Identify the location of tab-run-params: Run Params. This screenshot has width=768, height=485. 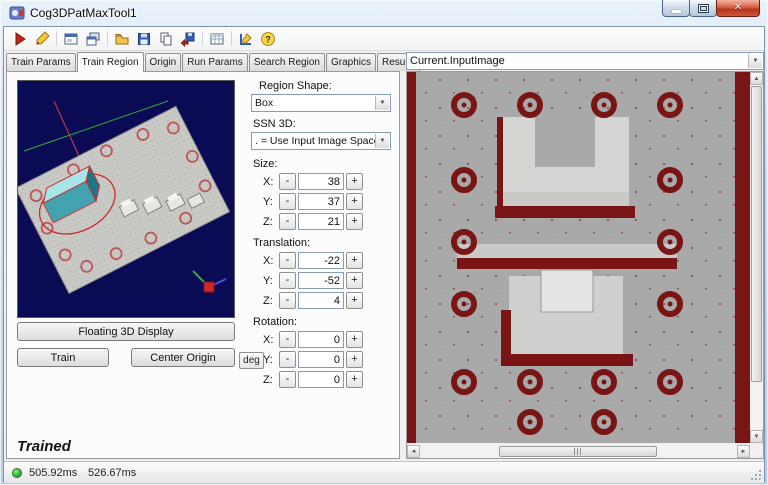
(215, 62).